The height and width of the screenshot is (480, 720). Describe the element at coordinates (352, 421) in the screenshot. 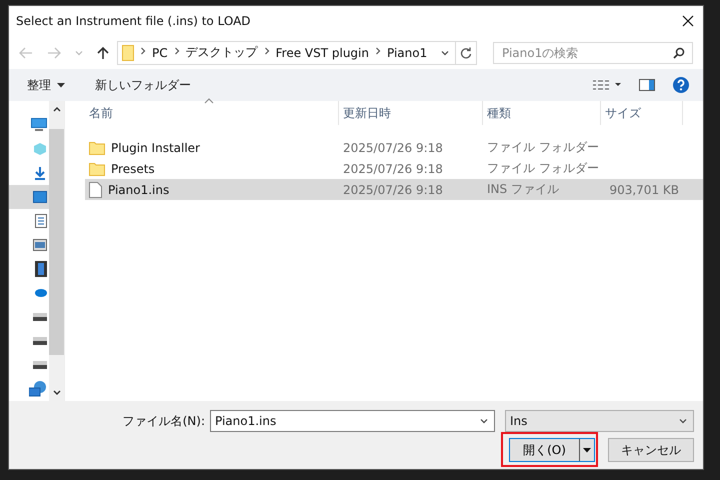

I see `file-name-field: Piano1.ins` at that location.